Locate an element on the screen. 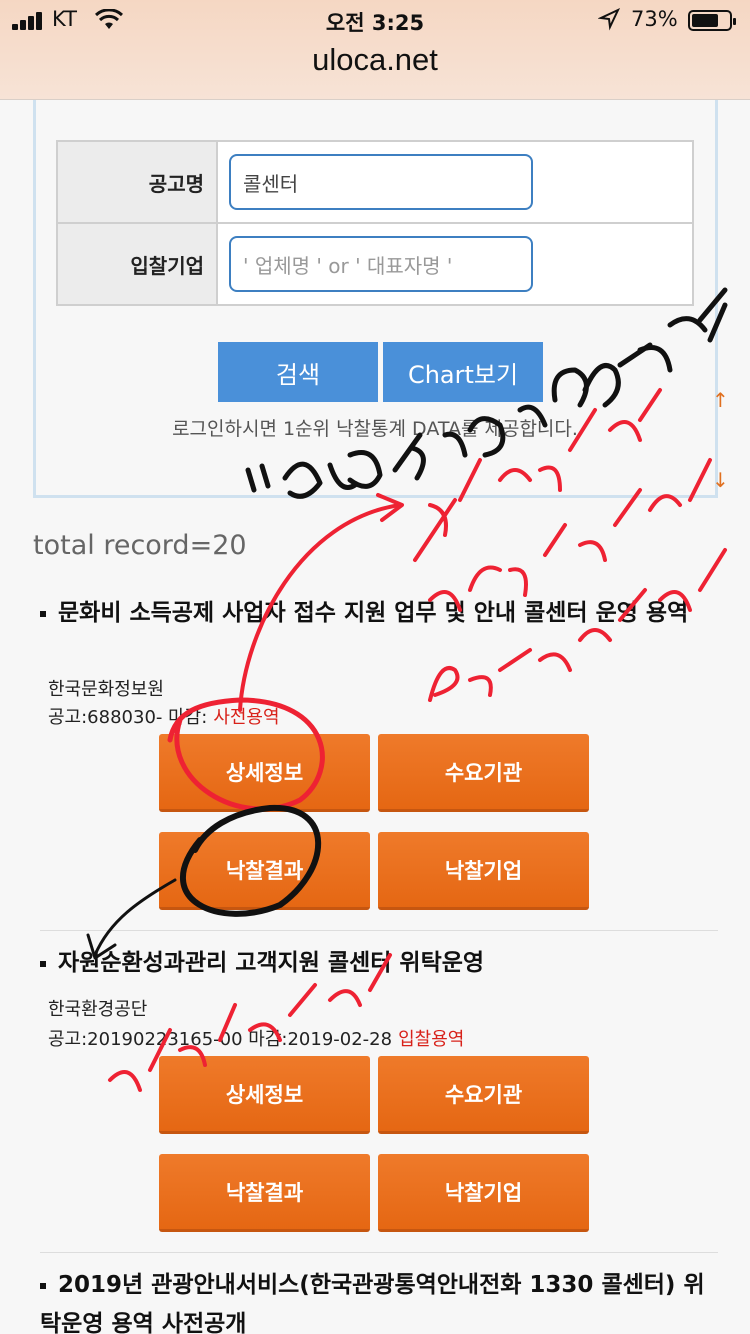 This screenshot has width=750, height=1334. bidder-label: 입찰기업 is located at coordinates (137, 264).